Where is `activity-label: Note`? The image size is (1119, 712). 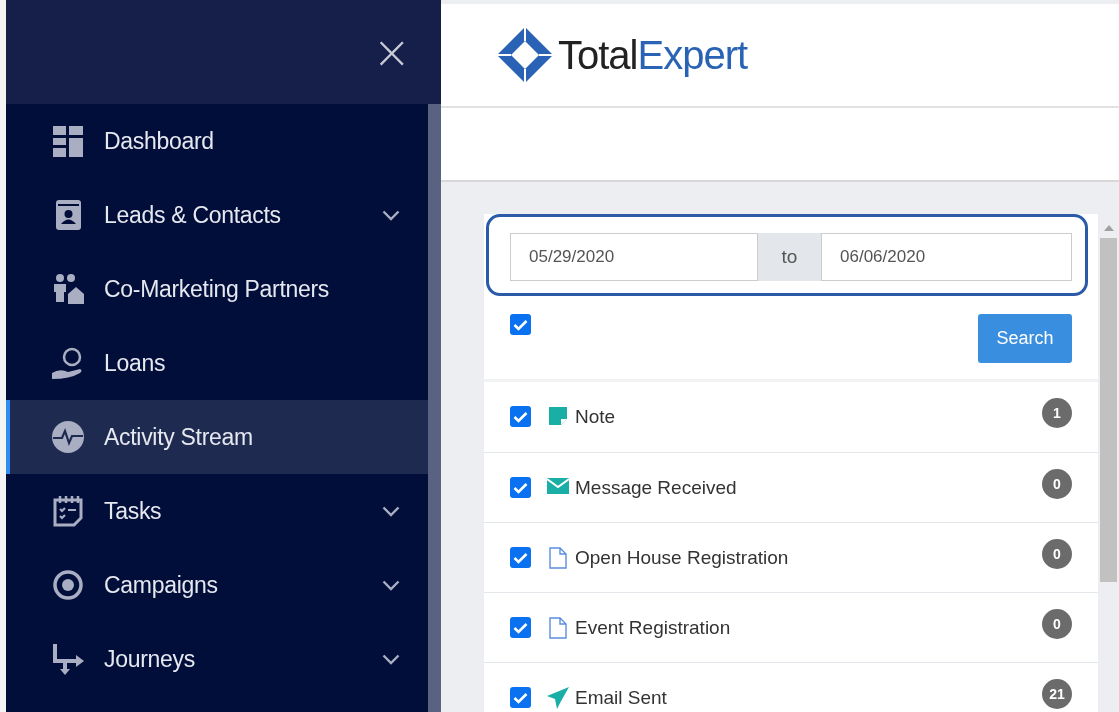 activity-label: Note is located at coordinates (596, 417).